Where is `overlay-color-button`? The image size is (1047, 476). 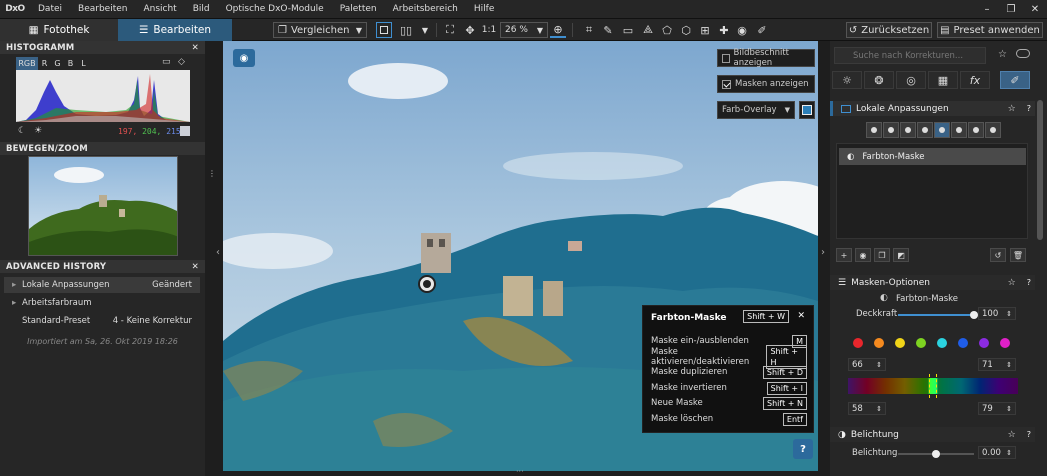
overlay-color-button is located at coordinates (807, 110).